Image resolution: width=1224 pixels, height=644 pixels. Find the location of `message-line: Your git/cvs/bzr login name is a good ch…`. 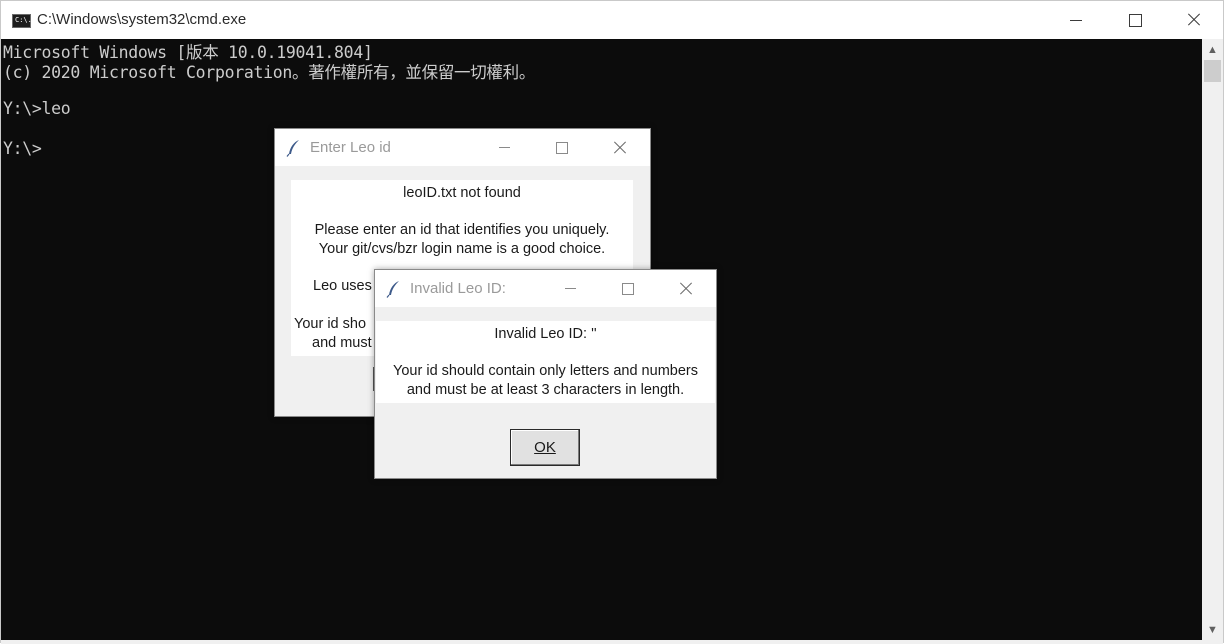

message-line: Your git/cvs/bzr login name is a good ch… is located at coordinates (462, 249).